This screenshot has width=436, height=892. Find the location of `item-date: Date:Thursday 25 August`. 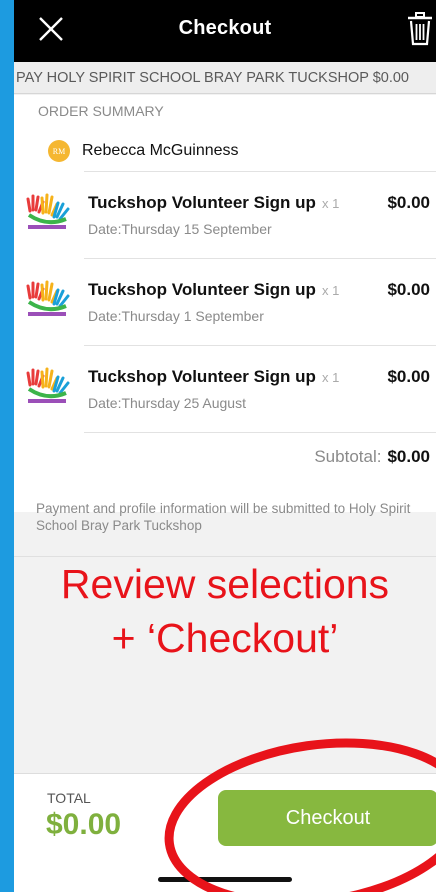

item-date: Date:Thursday 25 August is located at coordinates (167, 403).